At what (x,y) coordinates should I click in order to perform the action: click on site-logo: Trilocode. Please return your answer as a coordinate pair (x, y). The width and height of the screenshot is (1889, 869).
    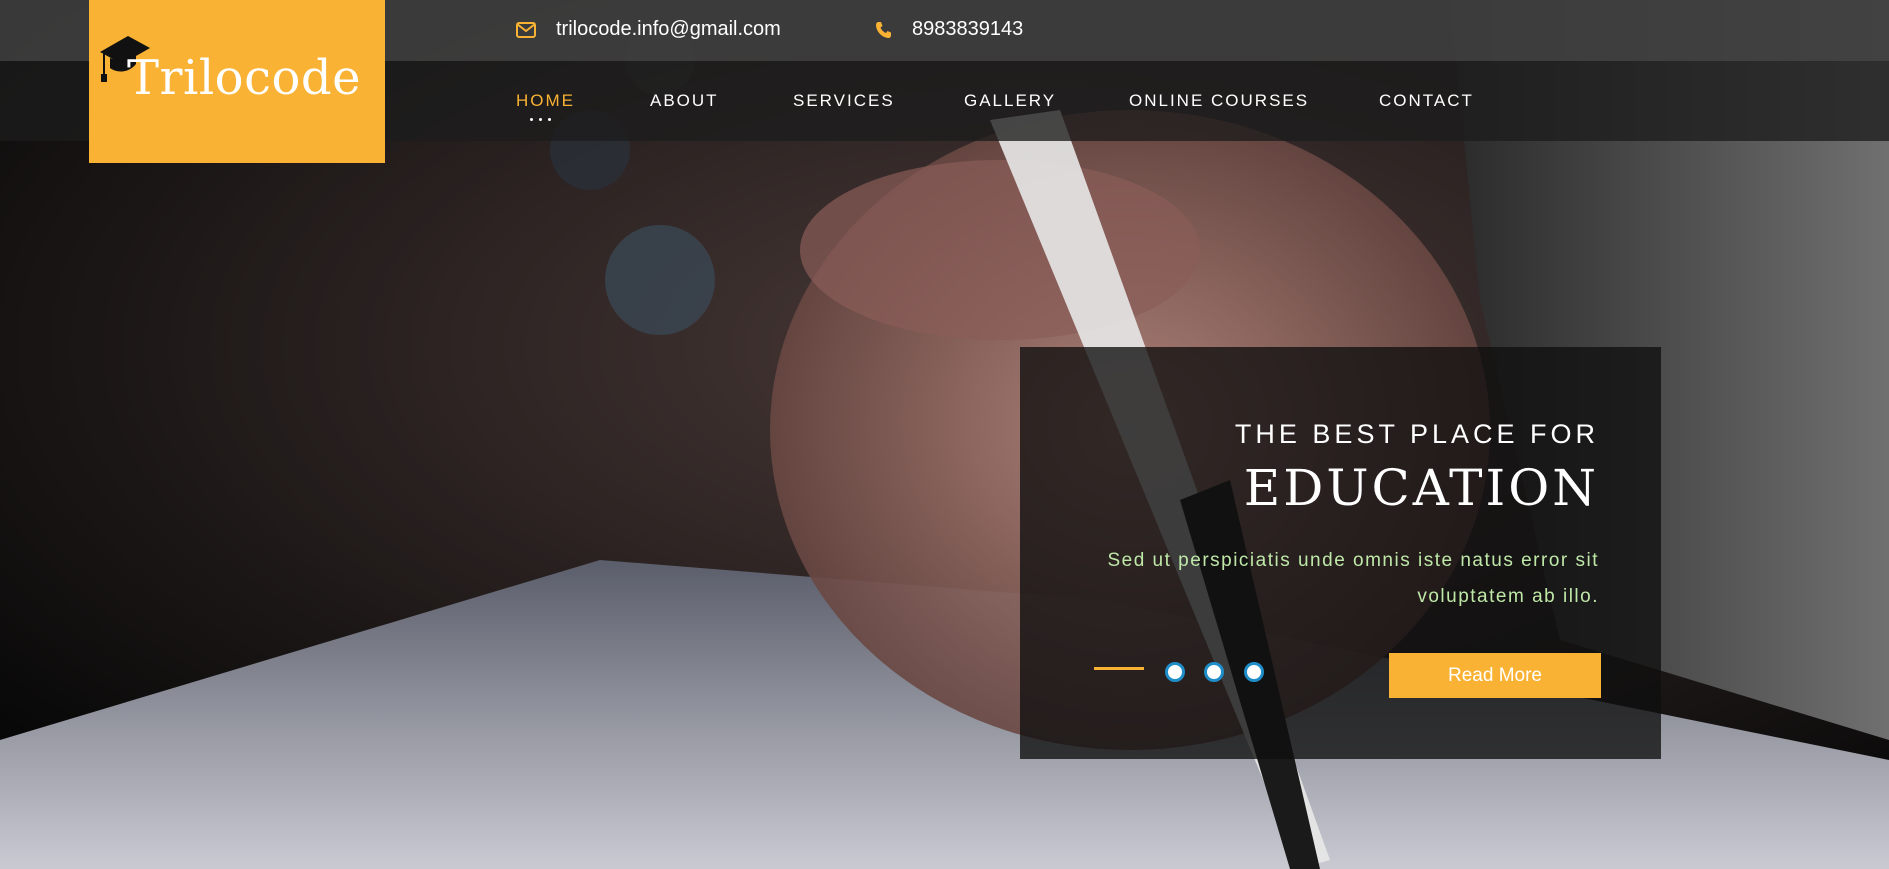
    Looking at the image, I should click on (237, 81).